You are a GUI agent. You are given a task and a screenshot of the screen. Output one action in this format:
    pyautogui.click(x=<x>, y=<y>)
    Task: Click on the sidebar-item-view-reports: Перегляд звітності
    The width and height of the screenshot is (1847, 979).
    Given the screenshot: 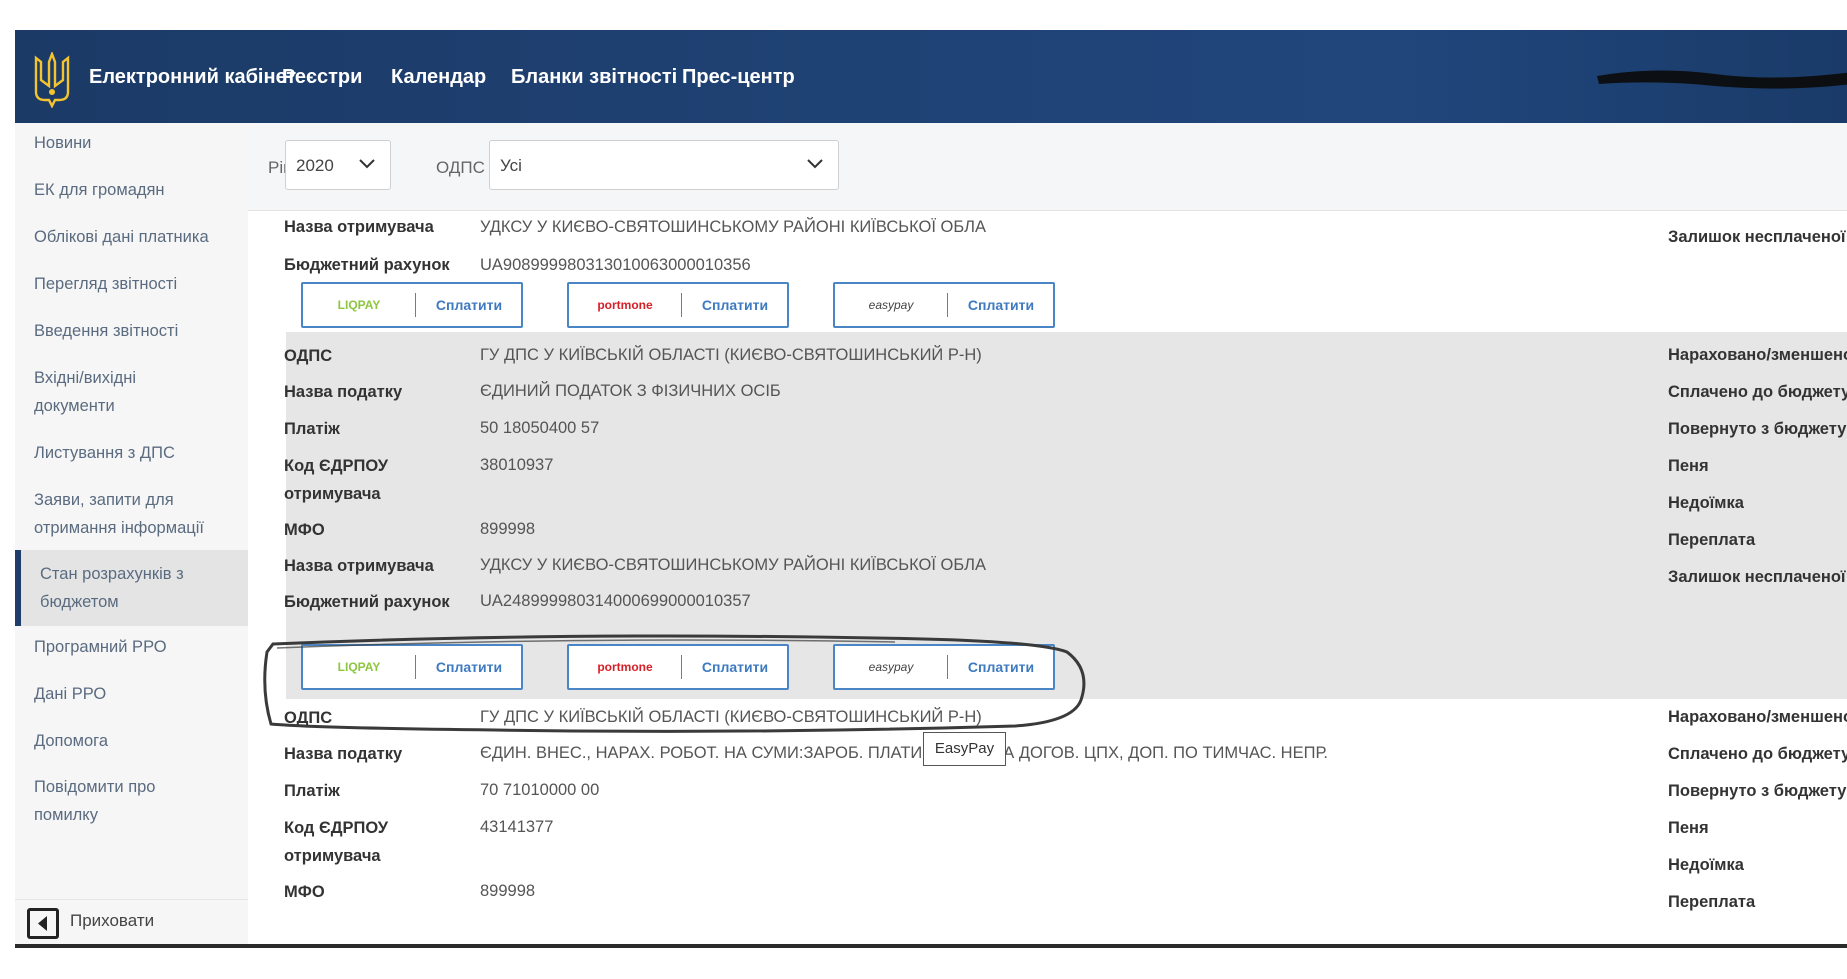 What is the action you would take?
    pyautogui.click(x=136, y=284)
    